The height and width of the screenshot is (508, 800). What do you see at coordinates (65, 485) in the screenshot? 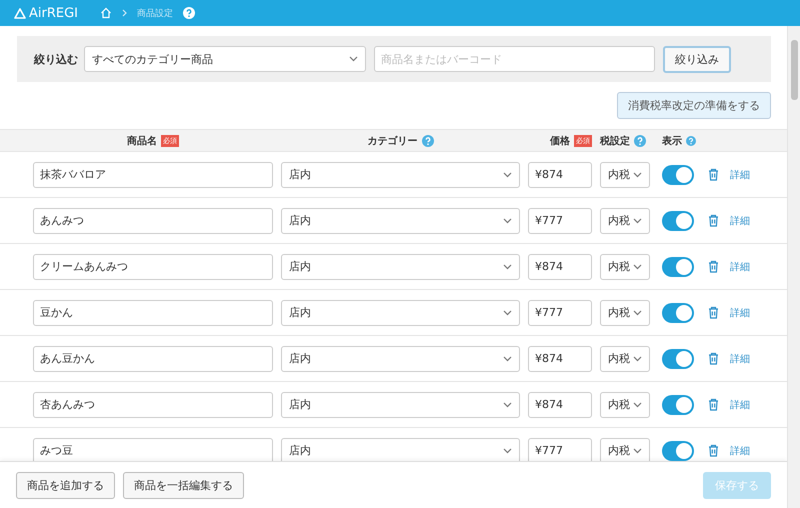
I see `footer-button: 商品を追加する` at bounding box center [65, 485].